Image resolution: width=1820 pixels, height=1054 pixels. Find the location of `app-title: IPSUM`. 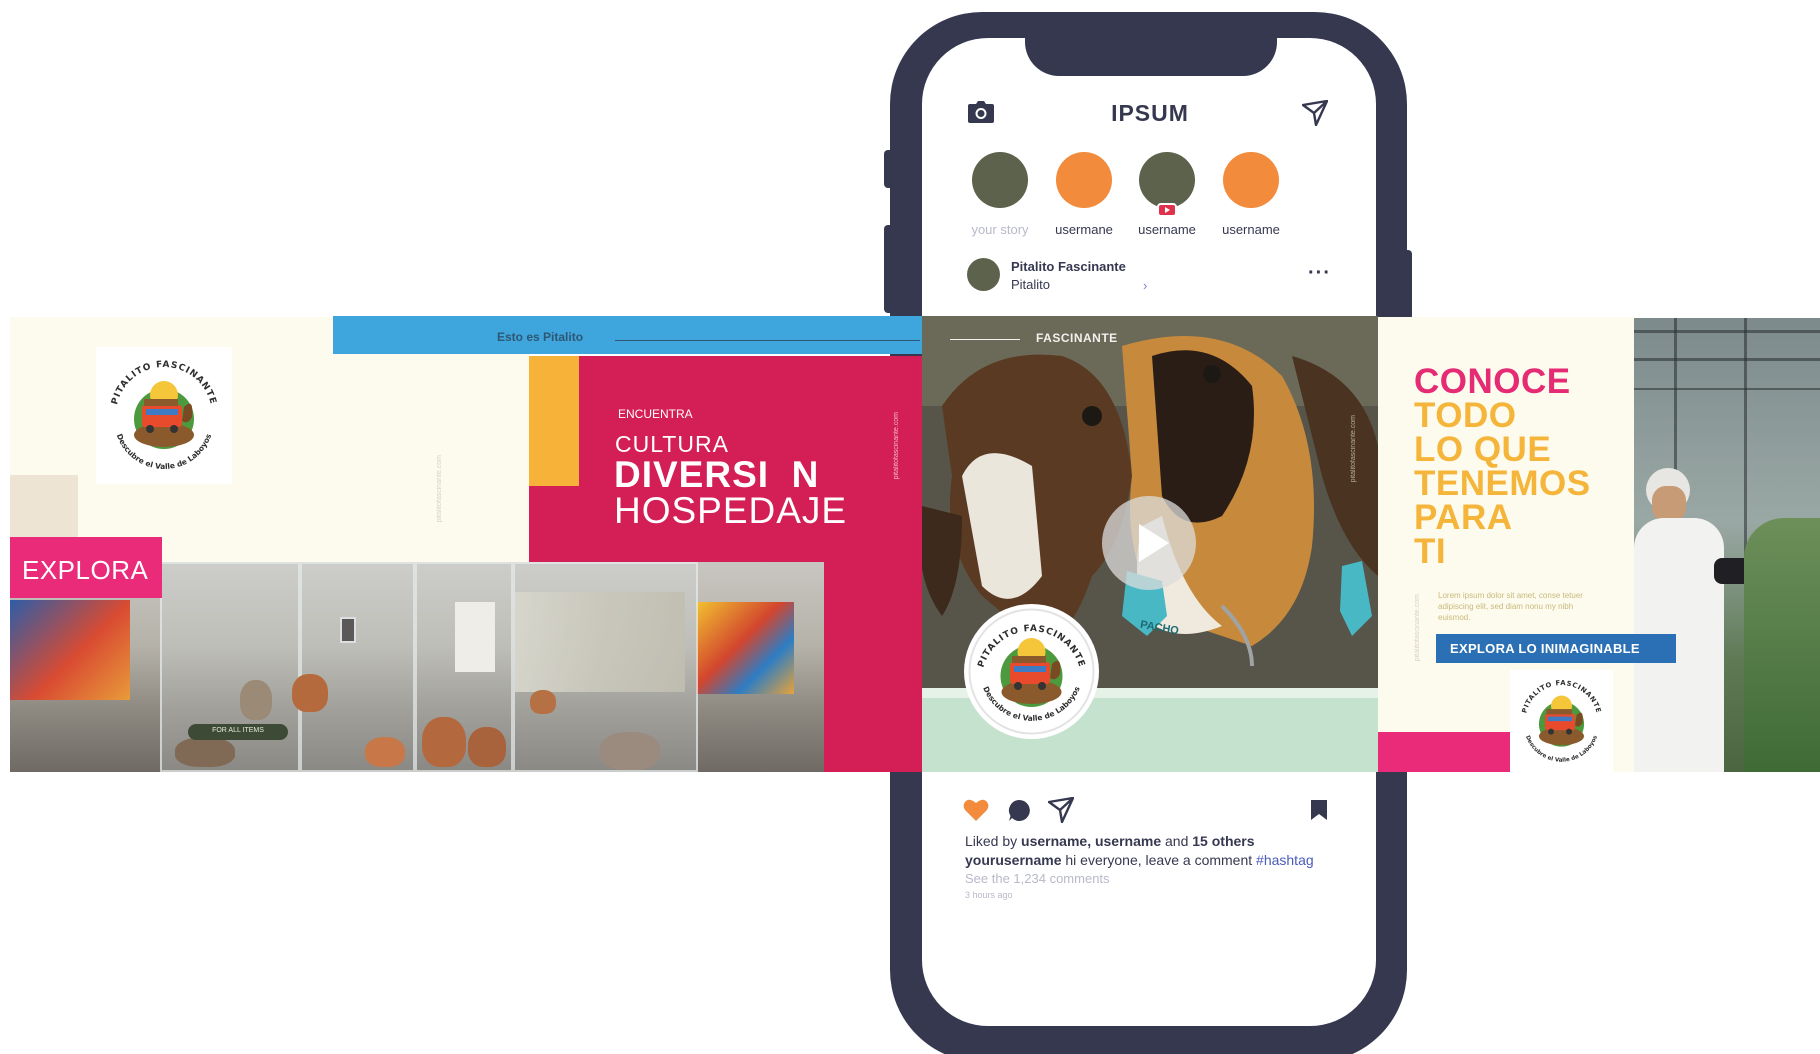

app-title: IPSUM is located at coordinates (1150, 113).